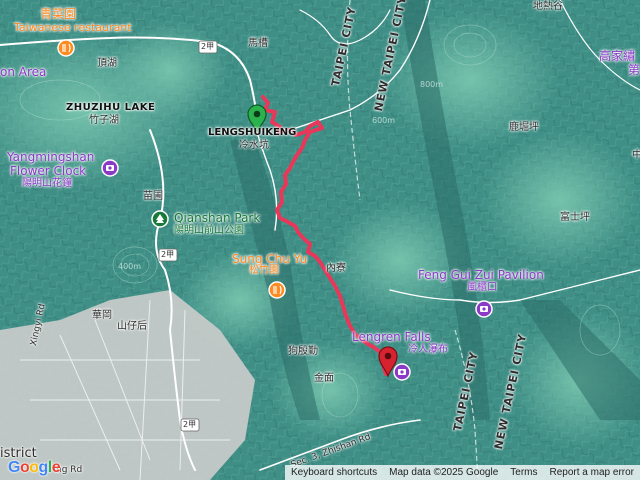 The image size is (640, 480). What do you see at coordinates (432, 84) in the screenshot?
I see `contour-label: 800m` at bounding box center [432, 84].